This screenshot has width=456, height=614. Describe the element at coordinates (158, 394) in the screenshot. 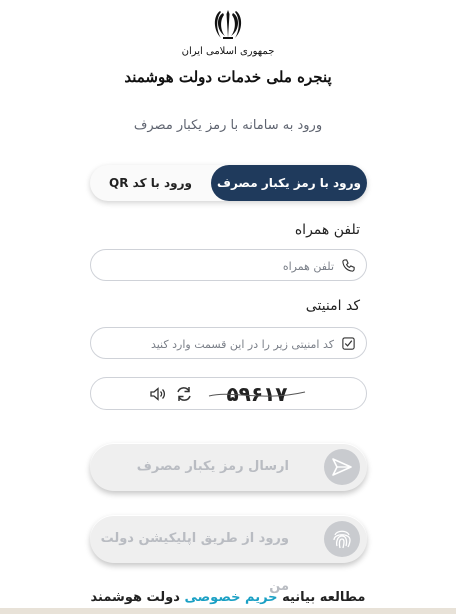

I see `speaker-icon` at that location.